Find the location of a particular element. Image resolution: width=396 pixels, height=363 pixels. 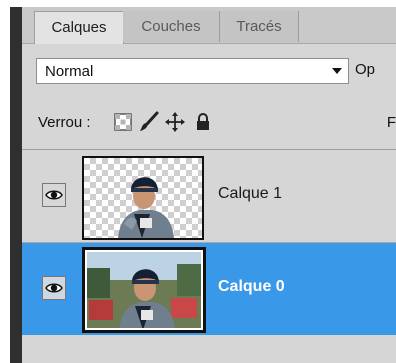

blend-mode-value: Normal is located at coordinates (69, 71).